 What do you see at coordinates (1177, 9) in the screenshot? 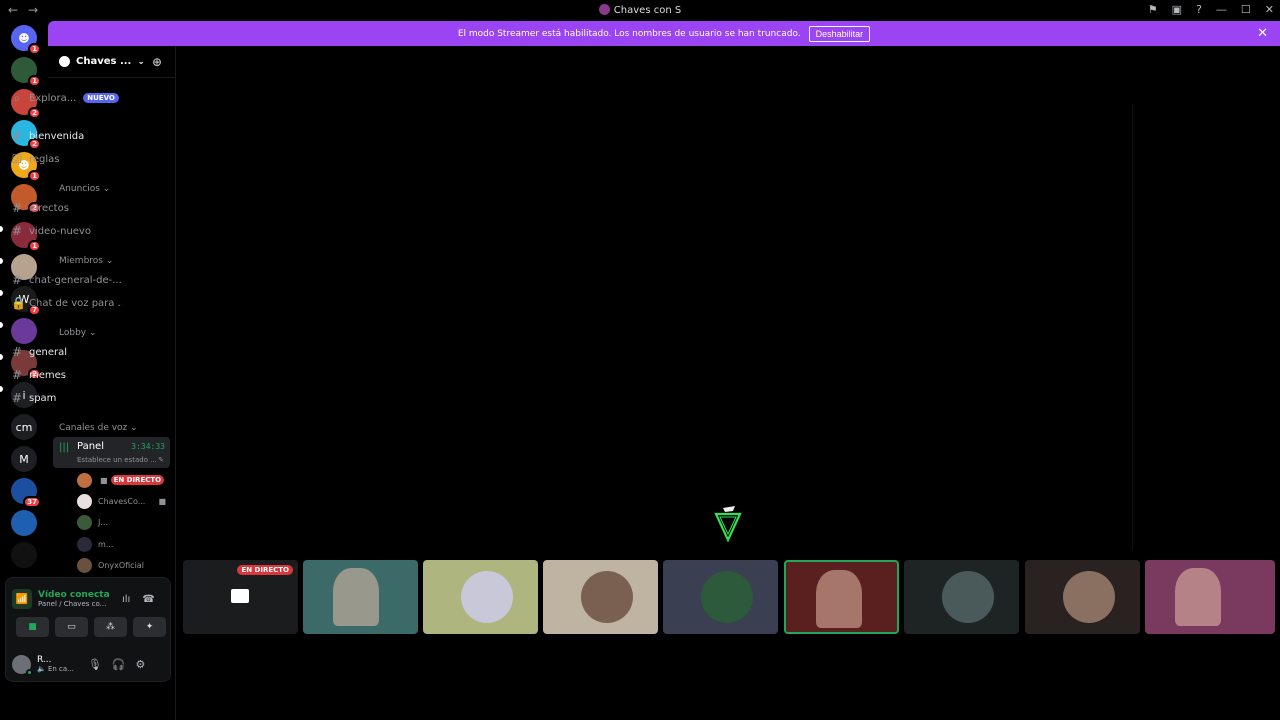
I see `screen-icon: ▣` at bounding box center [1177, 9].